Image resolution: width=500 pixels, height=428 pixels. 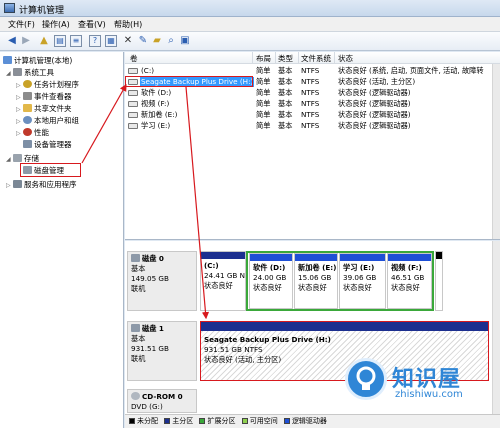 What do you see at coordinates (27, 96) in the screenshot?
I see `event-log-icon` at bounding box center [27, 96].